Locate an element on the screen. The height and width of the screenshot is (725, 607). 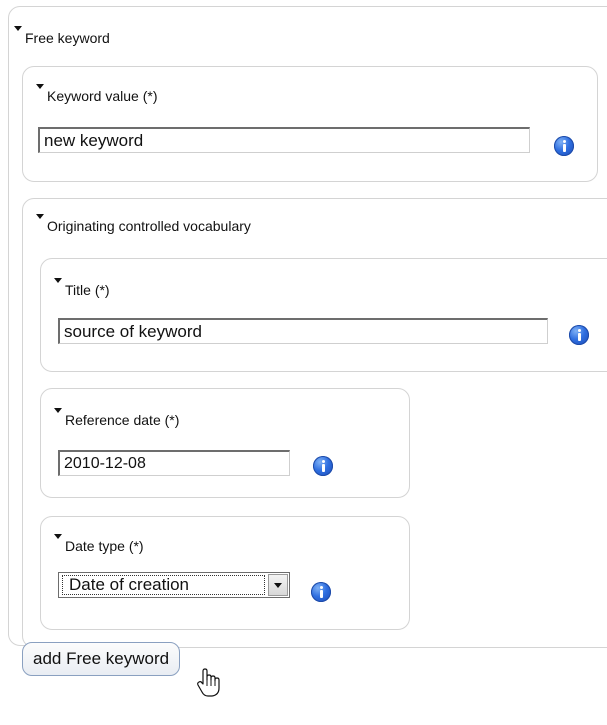
hand-pointer-icon is located at coordinates (208, 682).